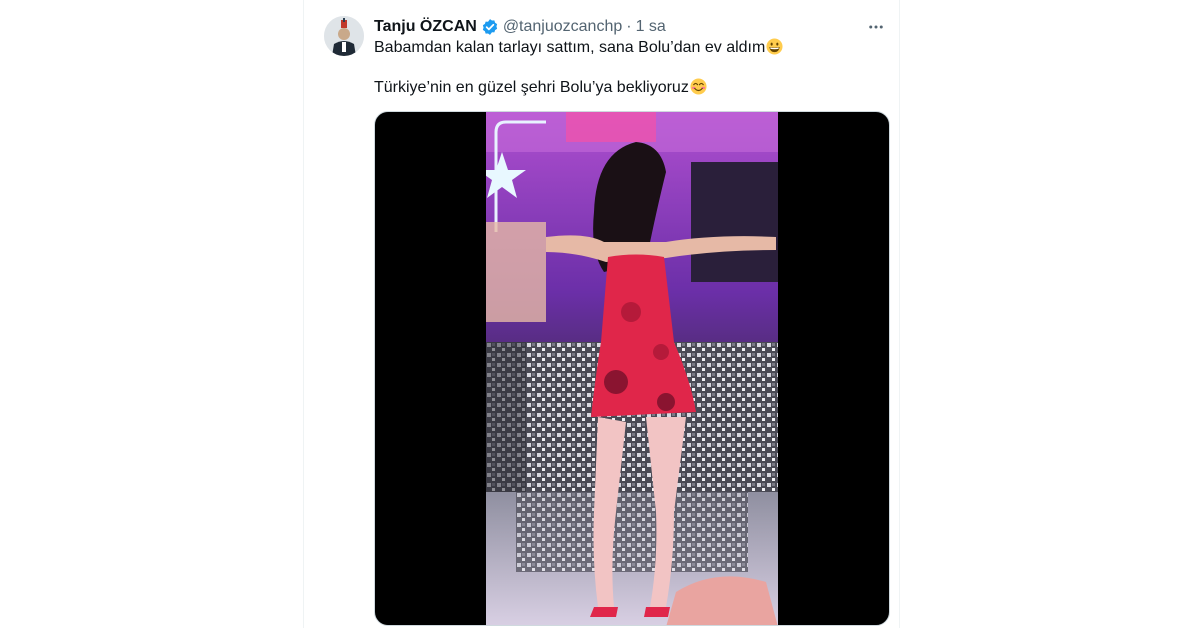  Describe the element at coordinates (425, 27) in the screenshot. I see `display-name: Tanju ÖZCAN` at that location.